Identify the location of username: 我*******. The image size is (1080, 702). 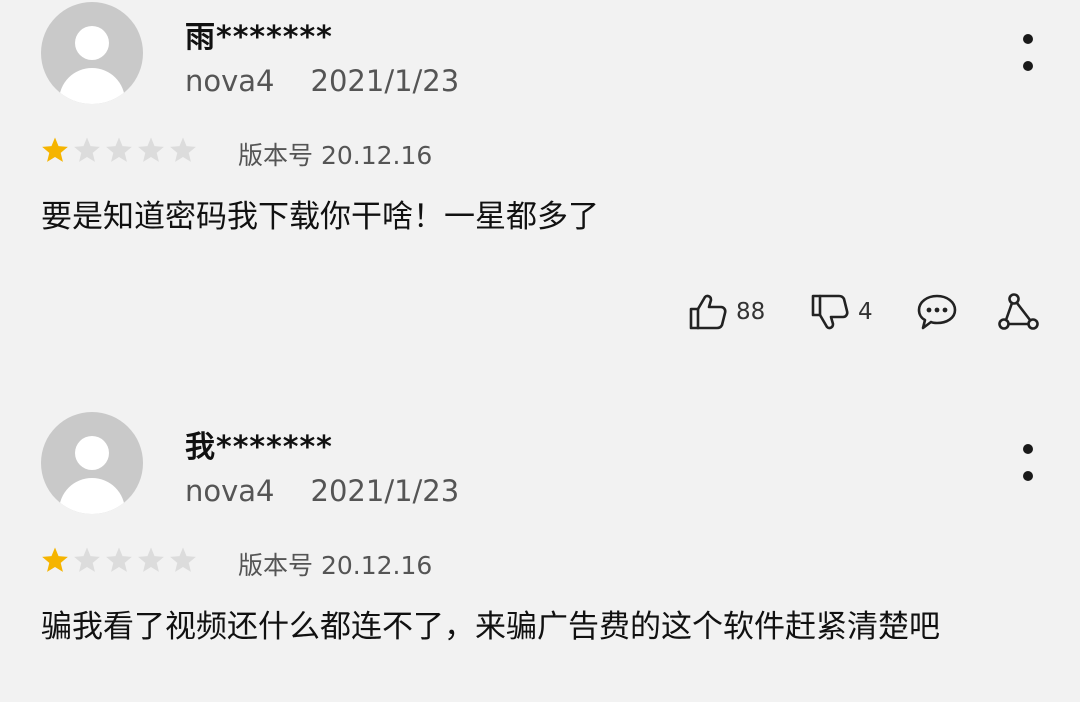
(259, 447).